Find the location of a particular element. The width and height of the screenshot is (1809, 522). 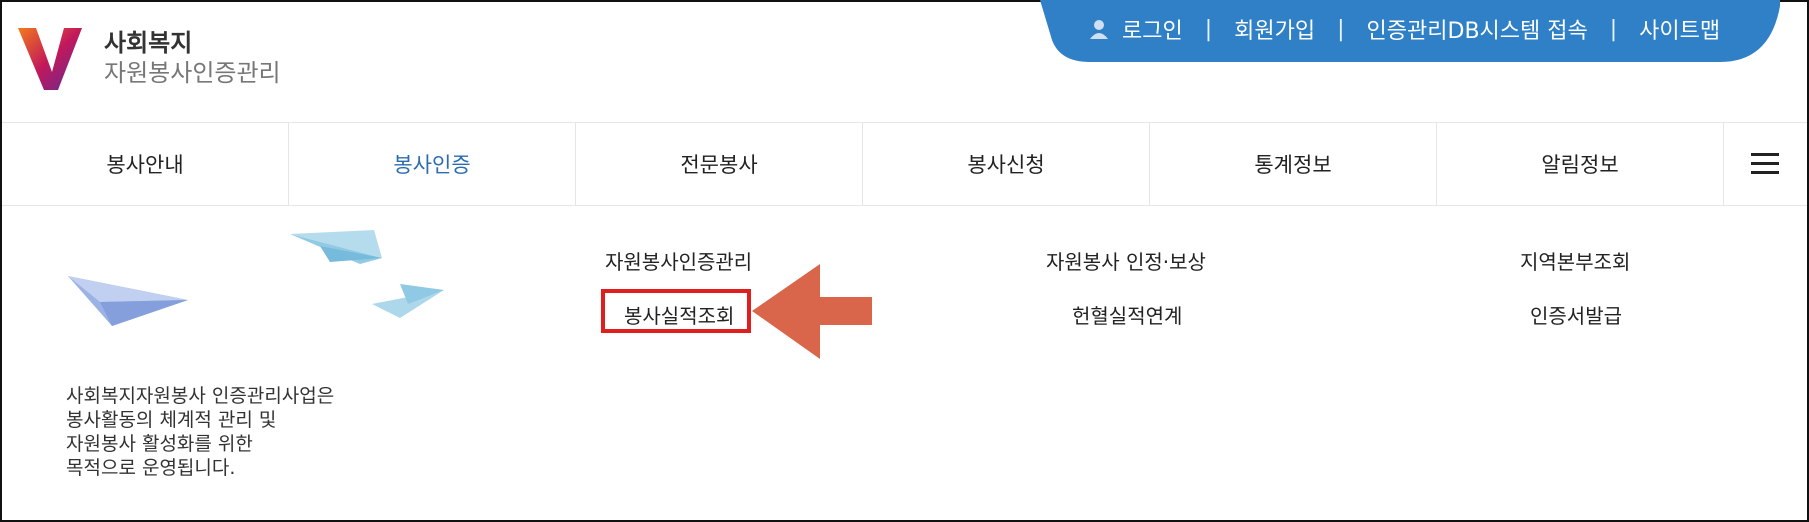

nav-item-certification: 봉사인증 is located at coordinates (432, 164).